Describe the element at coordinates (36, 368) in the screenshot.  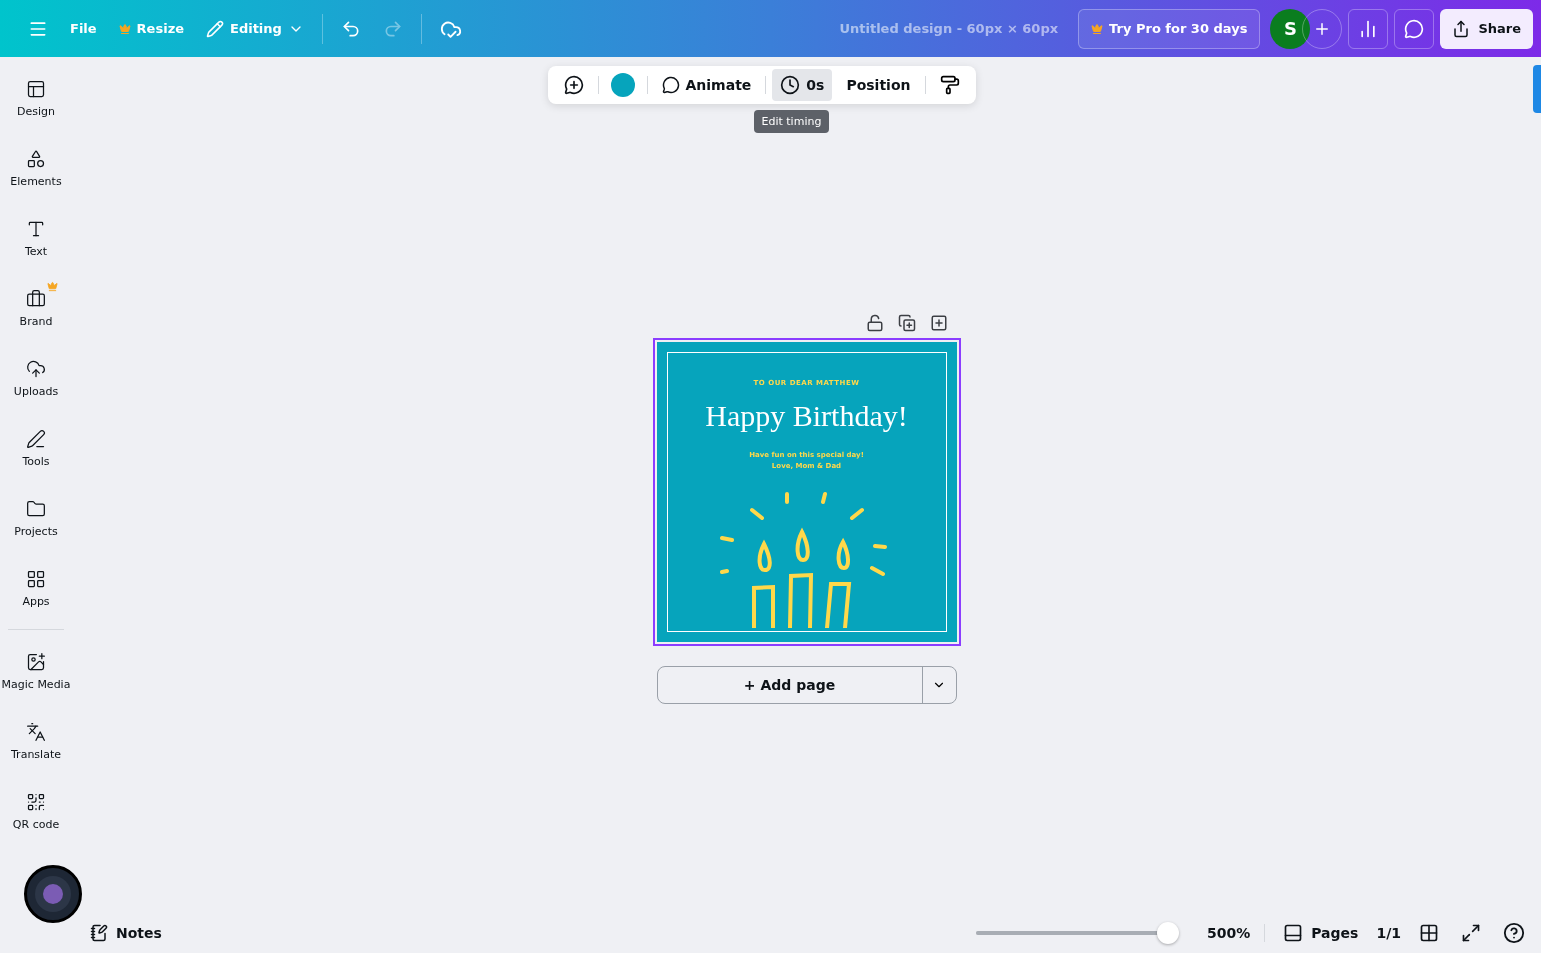
I see `uploads-icon` at that location.